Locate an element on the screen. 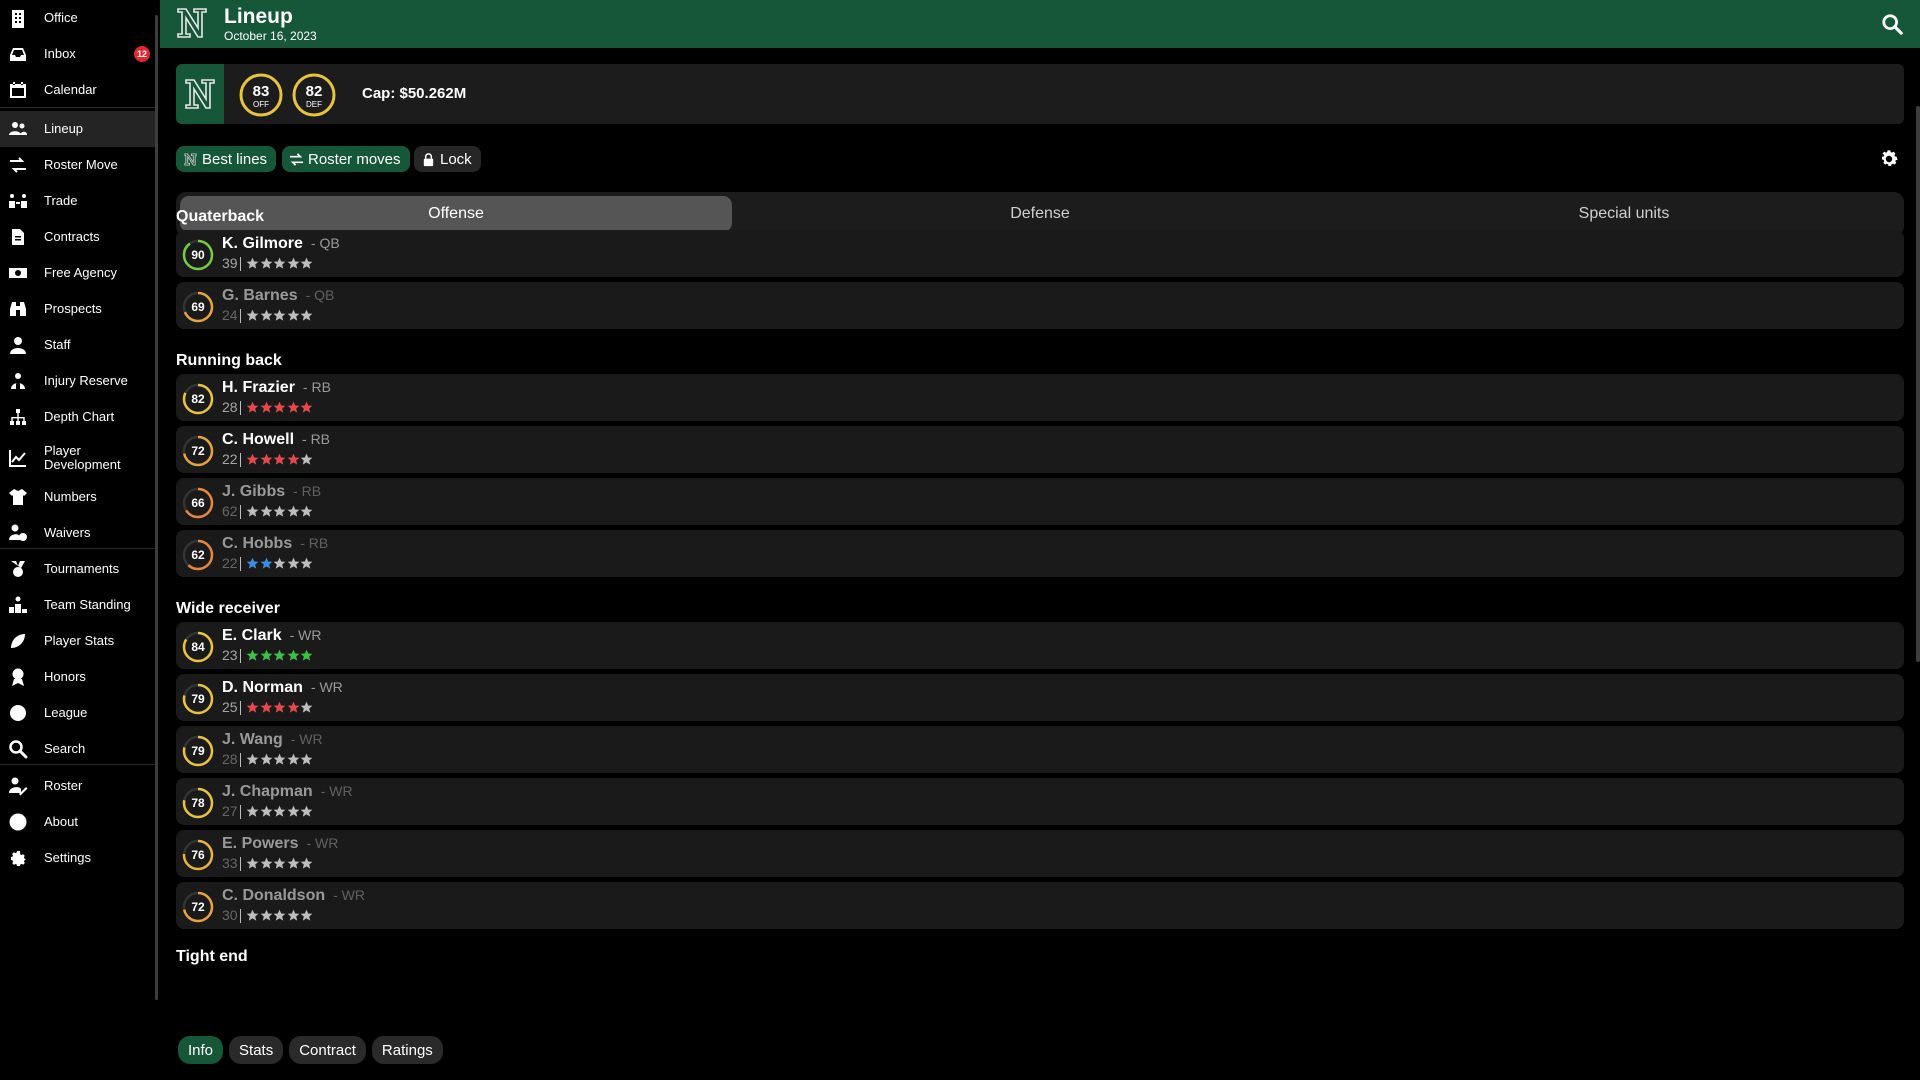 The height and width of the screenshot is (1080, 1920). main-scrollbar is located at coordinates (1918, 384).